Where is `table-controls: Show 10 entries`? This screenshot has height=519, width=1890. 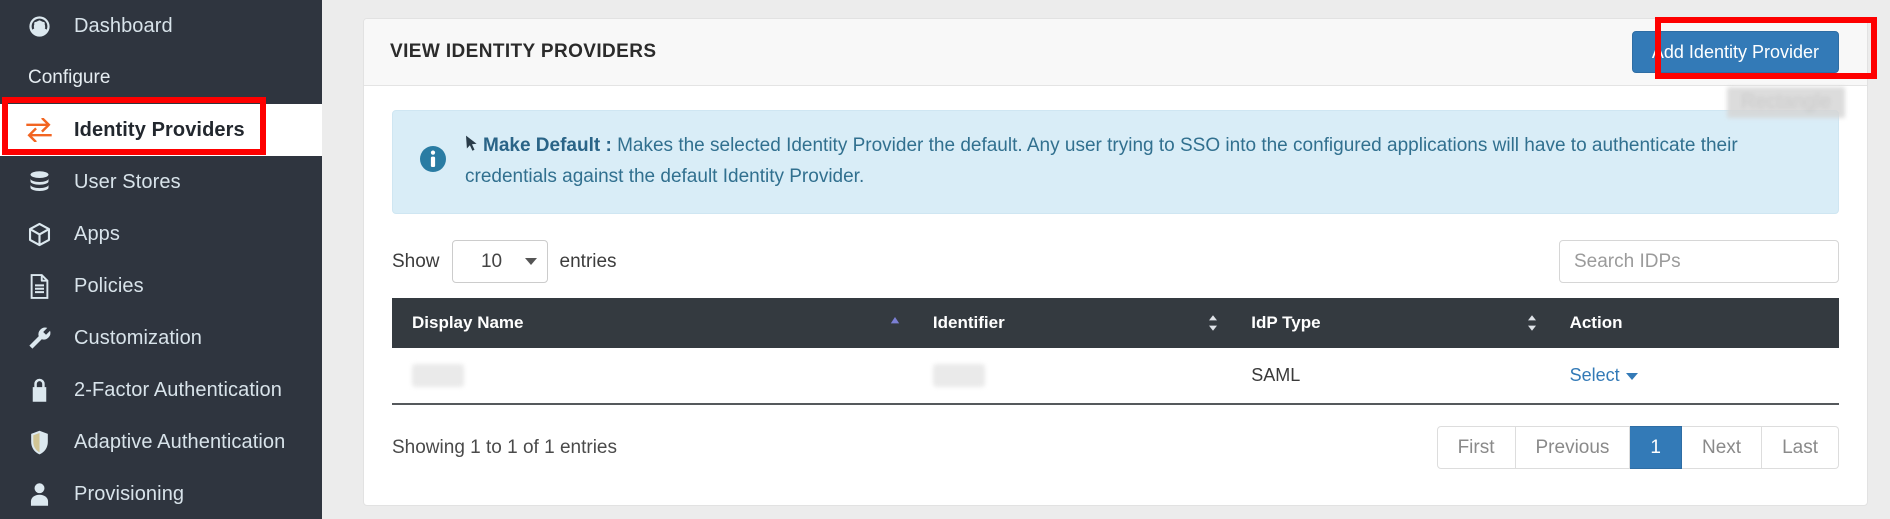
table-controls: Show 10 entries is located at coordinates (1115, 261).